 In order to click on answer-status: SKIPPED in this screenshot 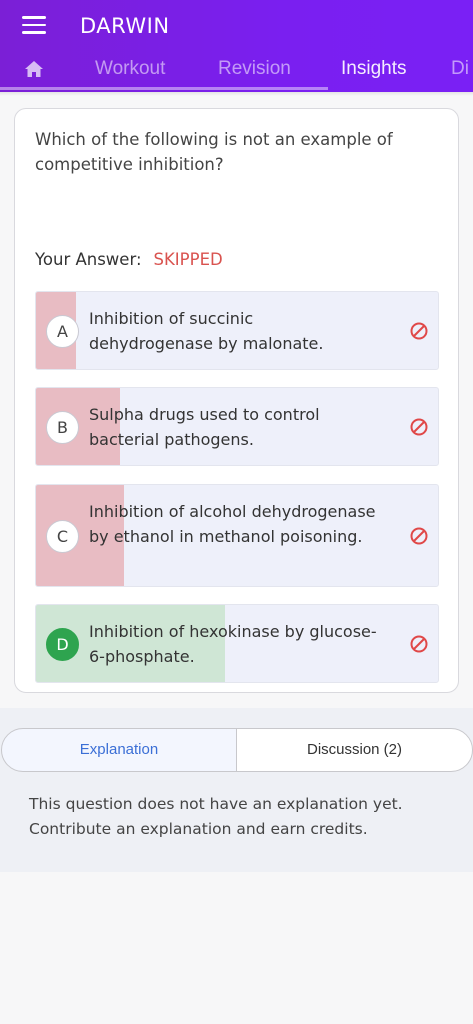, I will do `click(188, 259)`.